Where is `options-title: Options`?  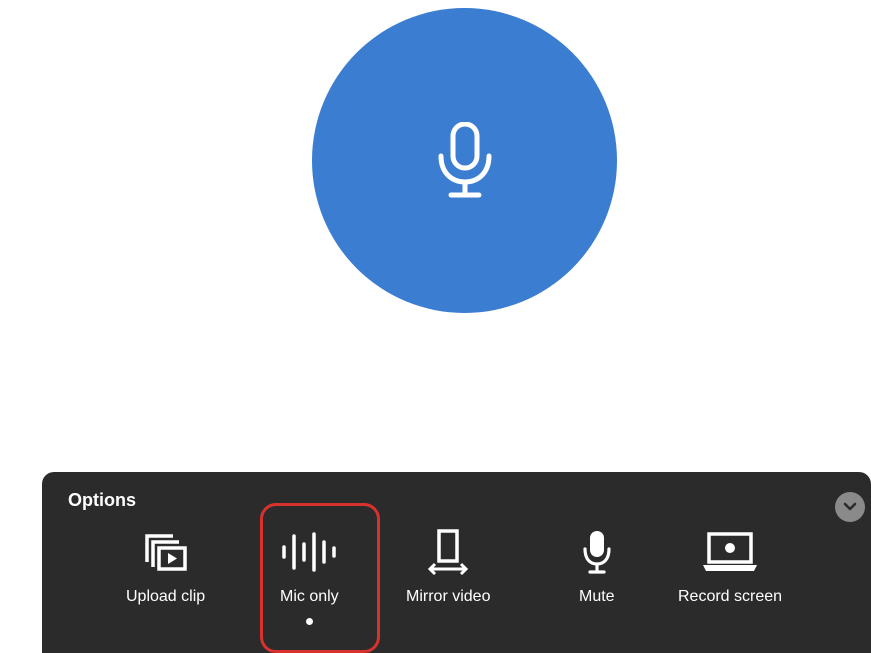 options-title: Options is located at coordinates (102, 500).